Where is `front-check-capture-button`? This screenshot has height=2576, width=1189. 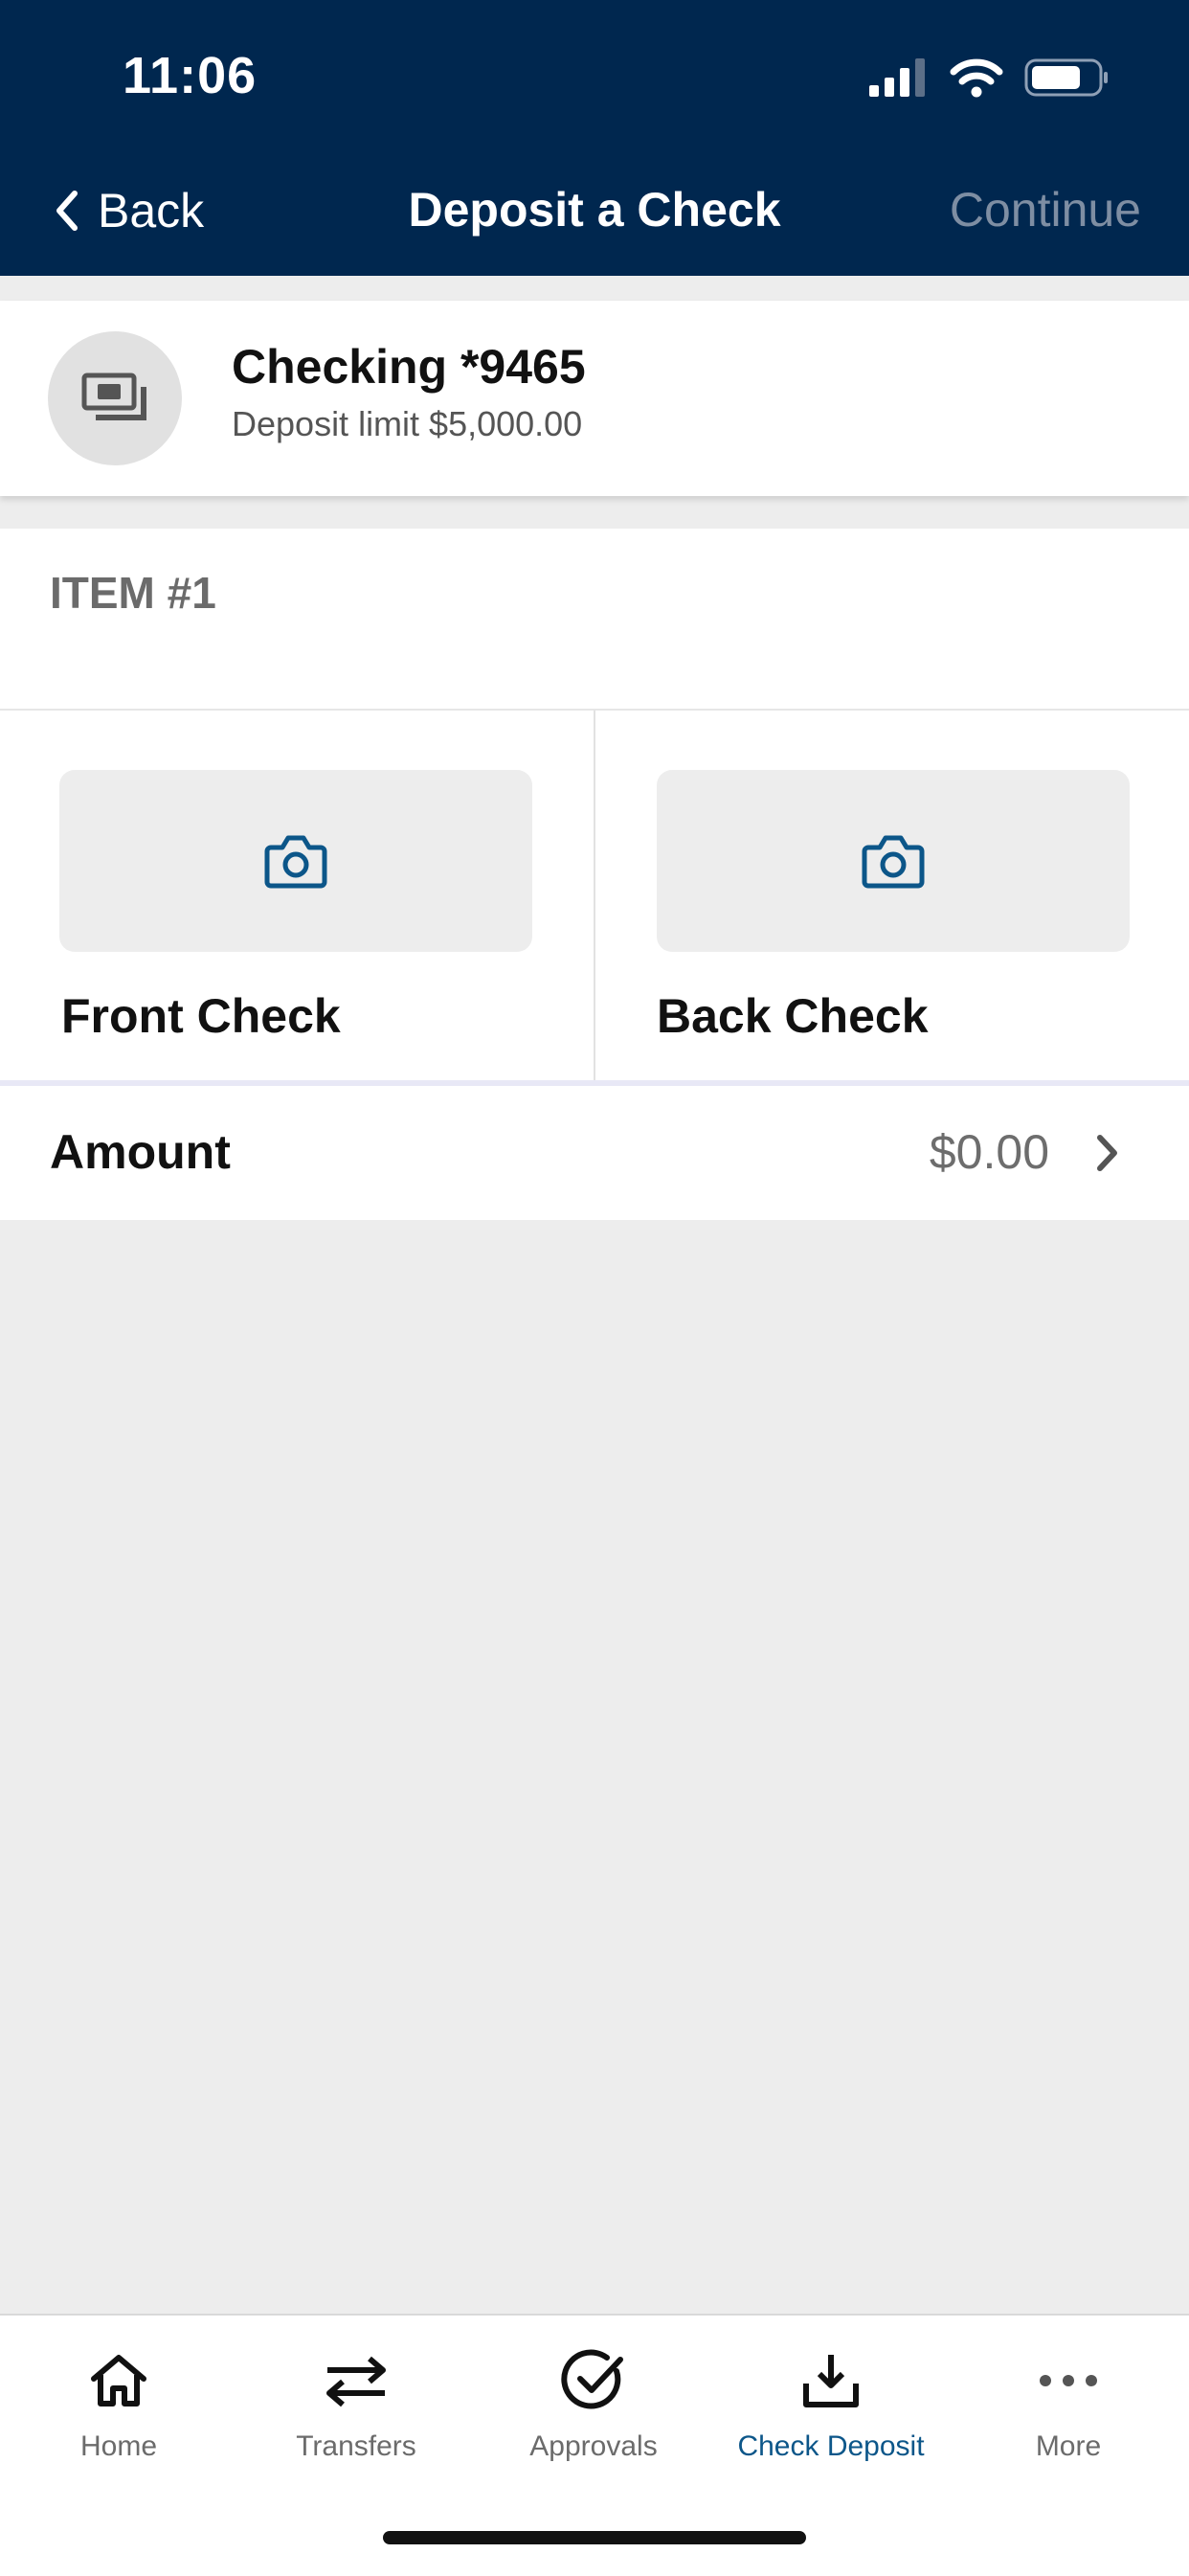 front-check-capture-button is located at coordinates (295, 861).